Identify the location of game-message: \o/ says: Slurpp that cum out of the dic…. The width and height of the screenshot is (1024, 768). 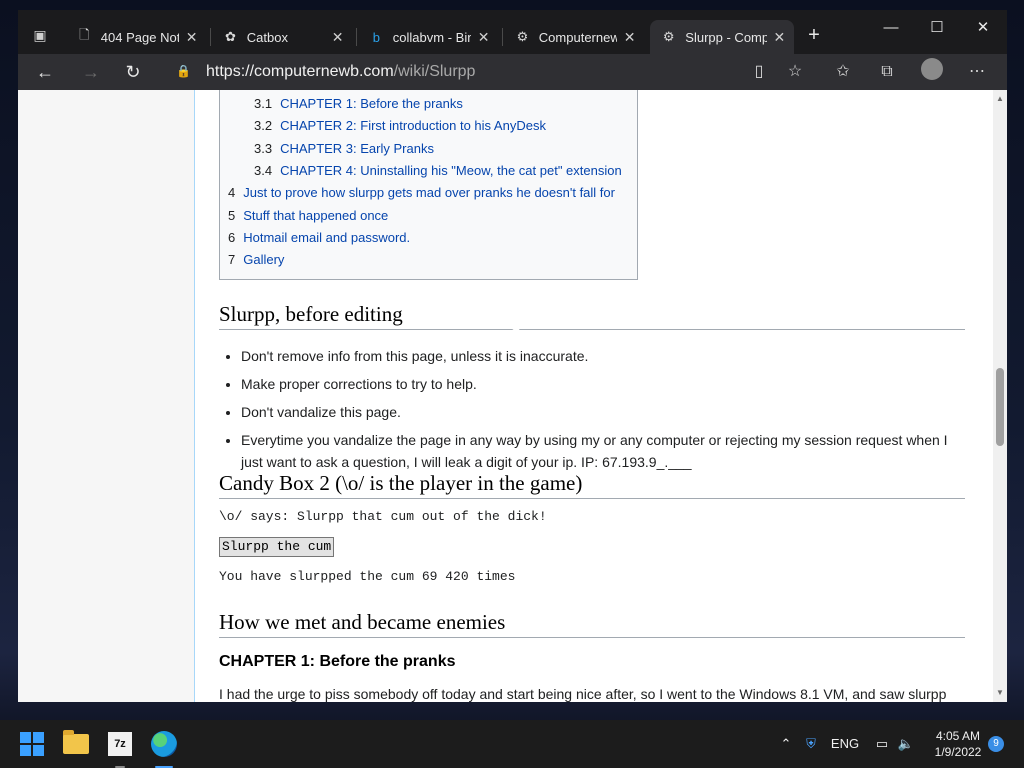
(383, 516).